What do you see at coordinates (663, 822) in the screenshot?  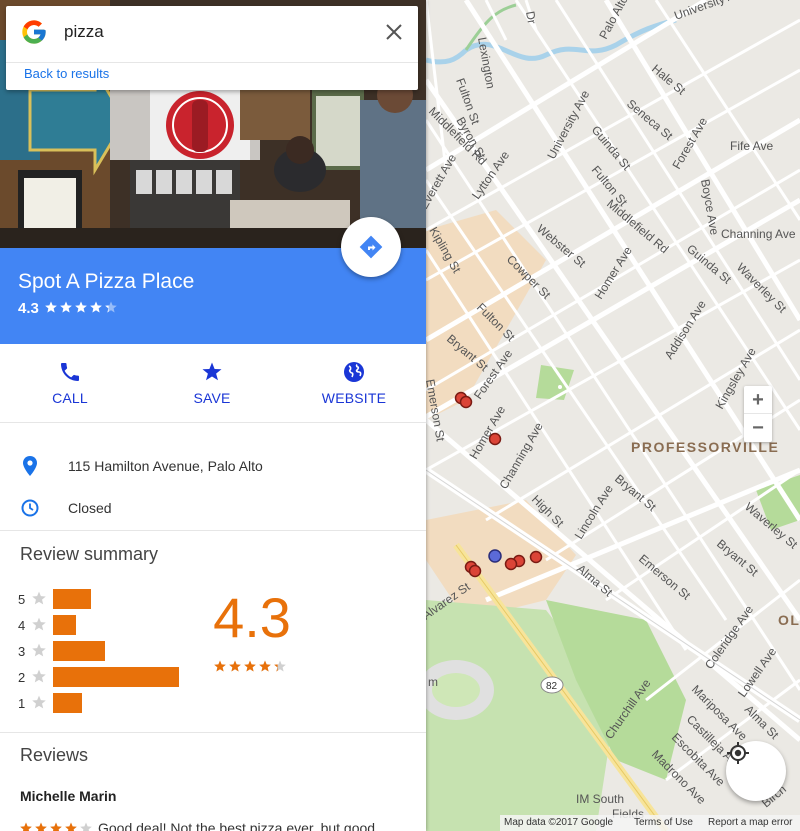 I see `terms-of-use-link: Terms of Use` at bounding box center [663, 822].